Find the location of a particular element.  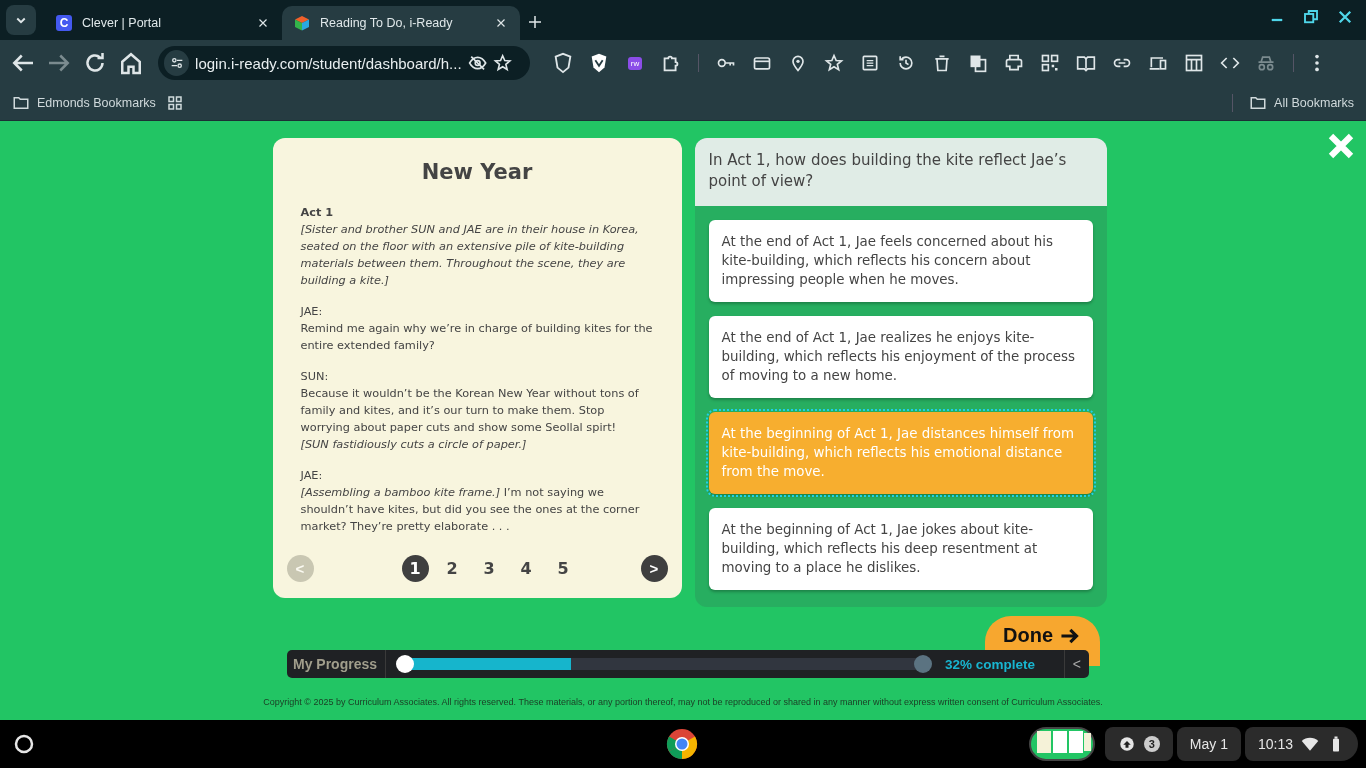

copyright-text: Copyright © 2025 by Curriculum Associates. All rights reserved. These materials, or any portion thereof, may not be reproduced or shared in any manner without express written consent of Curriculum Associates. is located at coordinates (683, 702).